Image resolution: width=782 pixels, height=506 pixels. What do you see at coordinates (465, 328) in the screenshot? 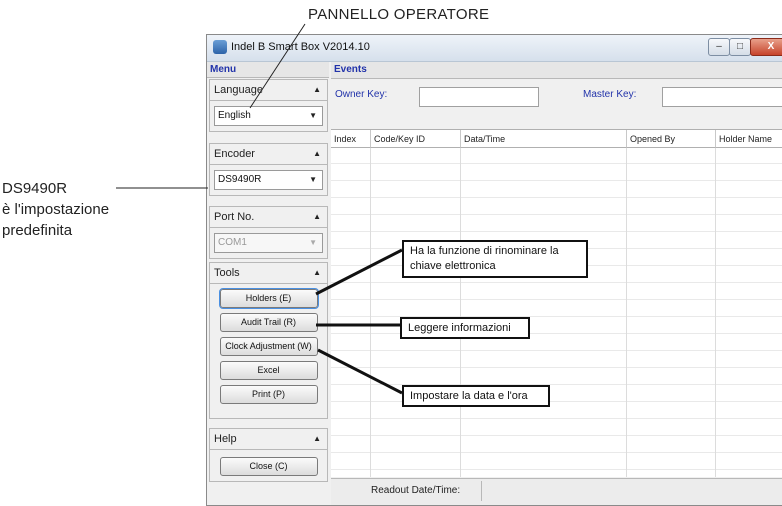
I see `audit-callout: Leggere informazioni` at bounding box center [465, 328].